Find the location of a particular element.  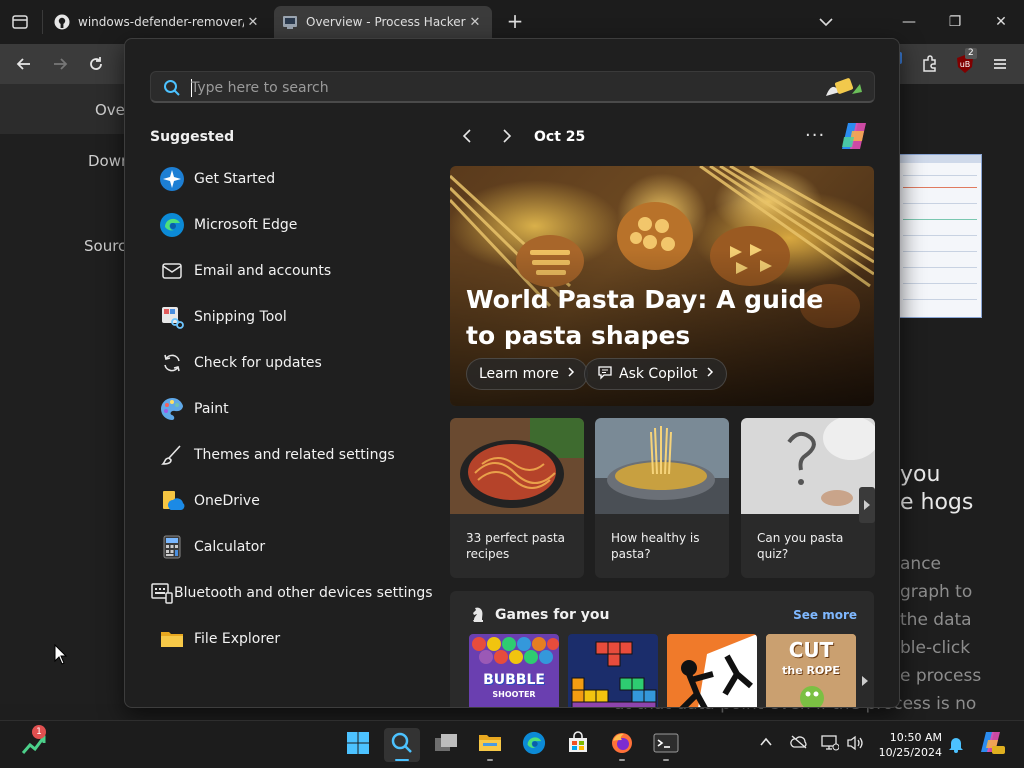

suggested-item-paint: Paint is located at coordinates (290, 409).